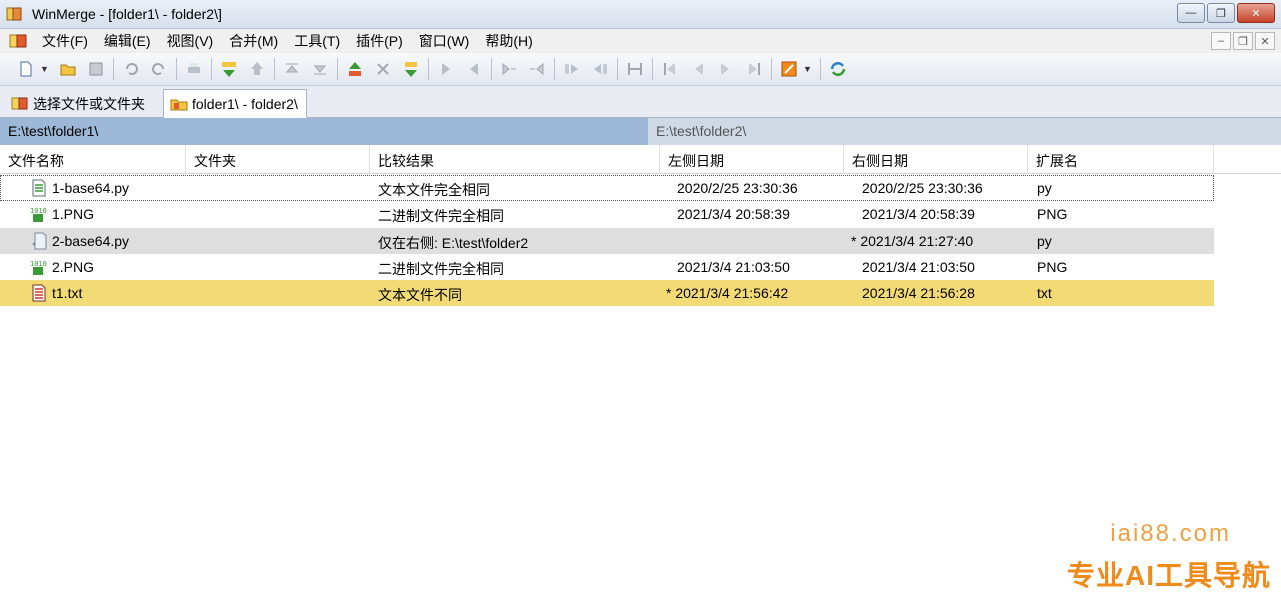 This screenshot has height=597, width=1281. Describe the element at coordinates (179, 104) in the screenshot. I see `folder-compare-icon` at that location.